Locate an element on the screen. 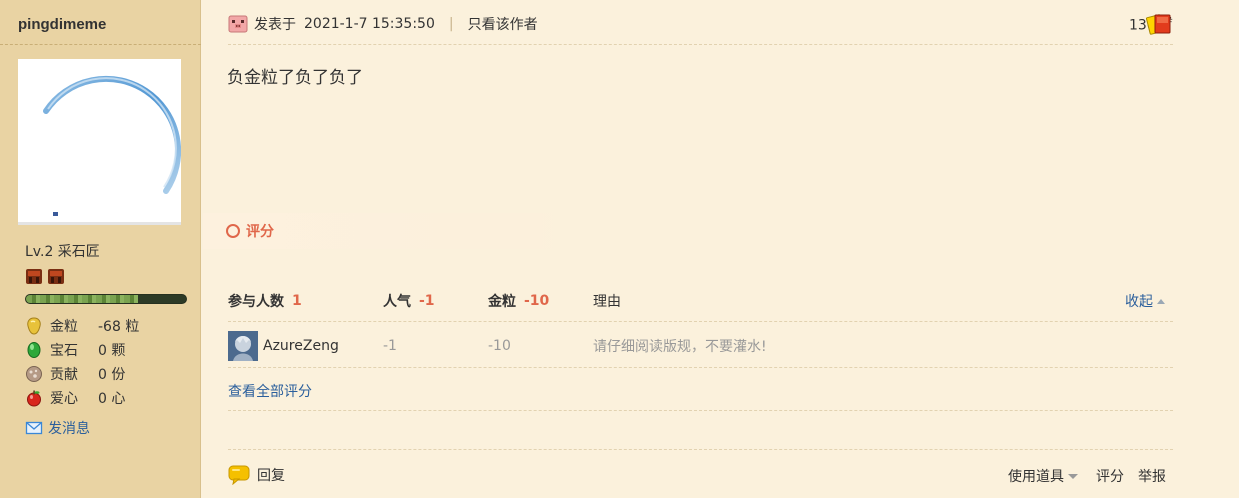  post-actions: 使用道具 评分 举报 is located at coordinates (1087, 476).